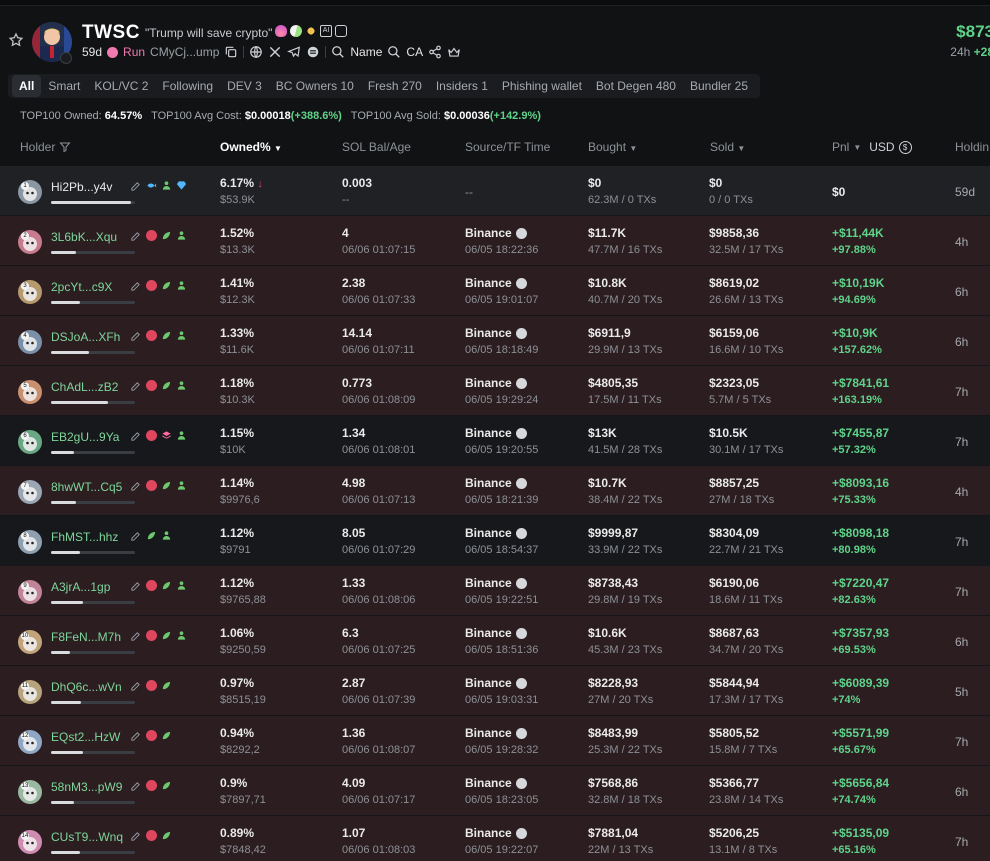  I want to click on tab-bot-degen-480: Bot Degen 480, so click(636, 86).